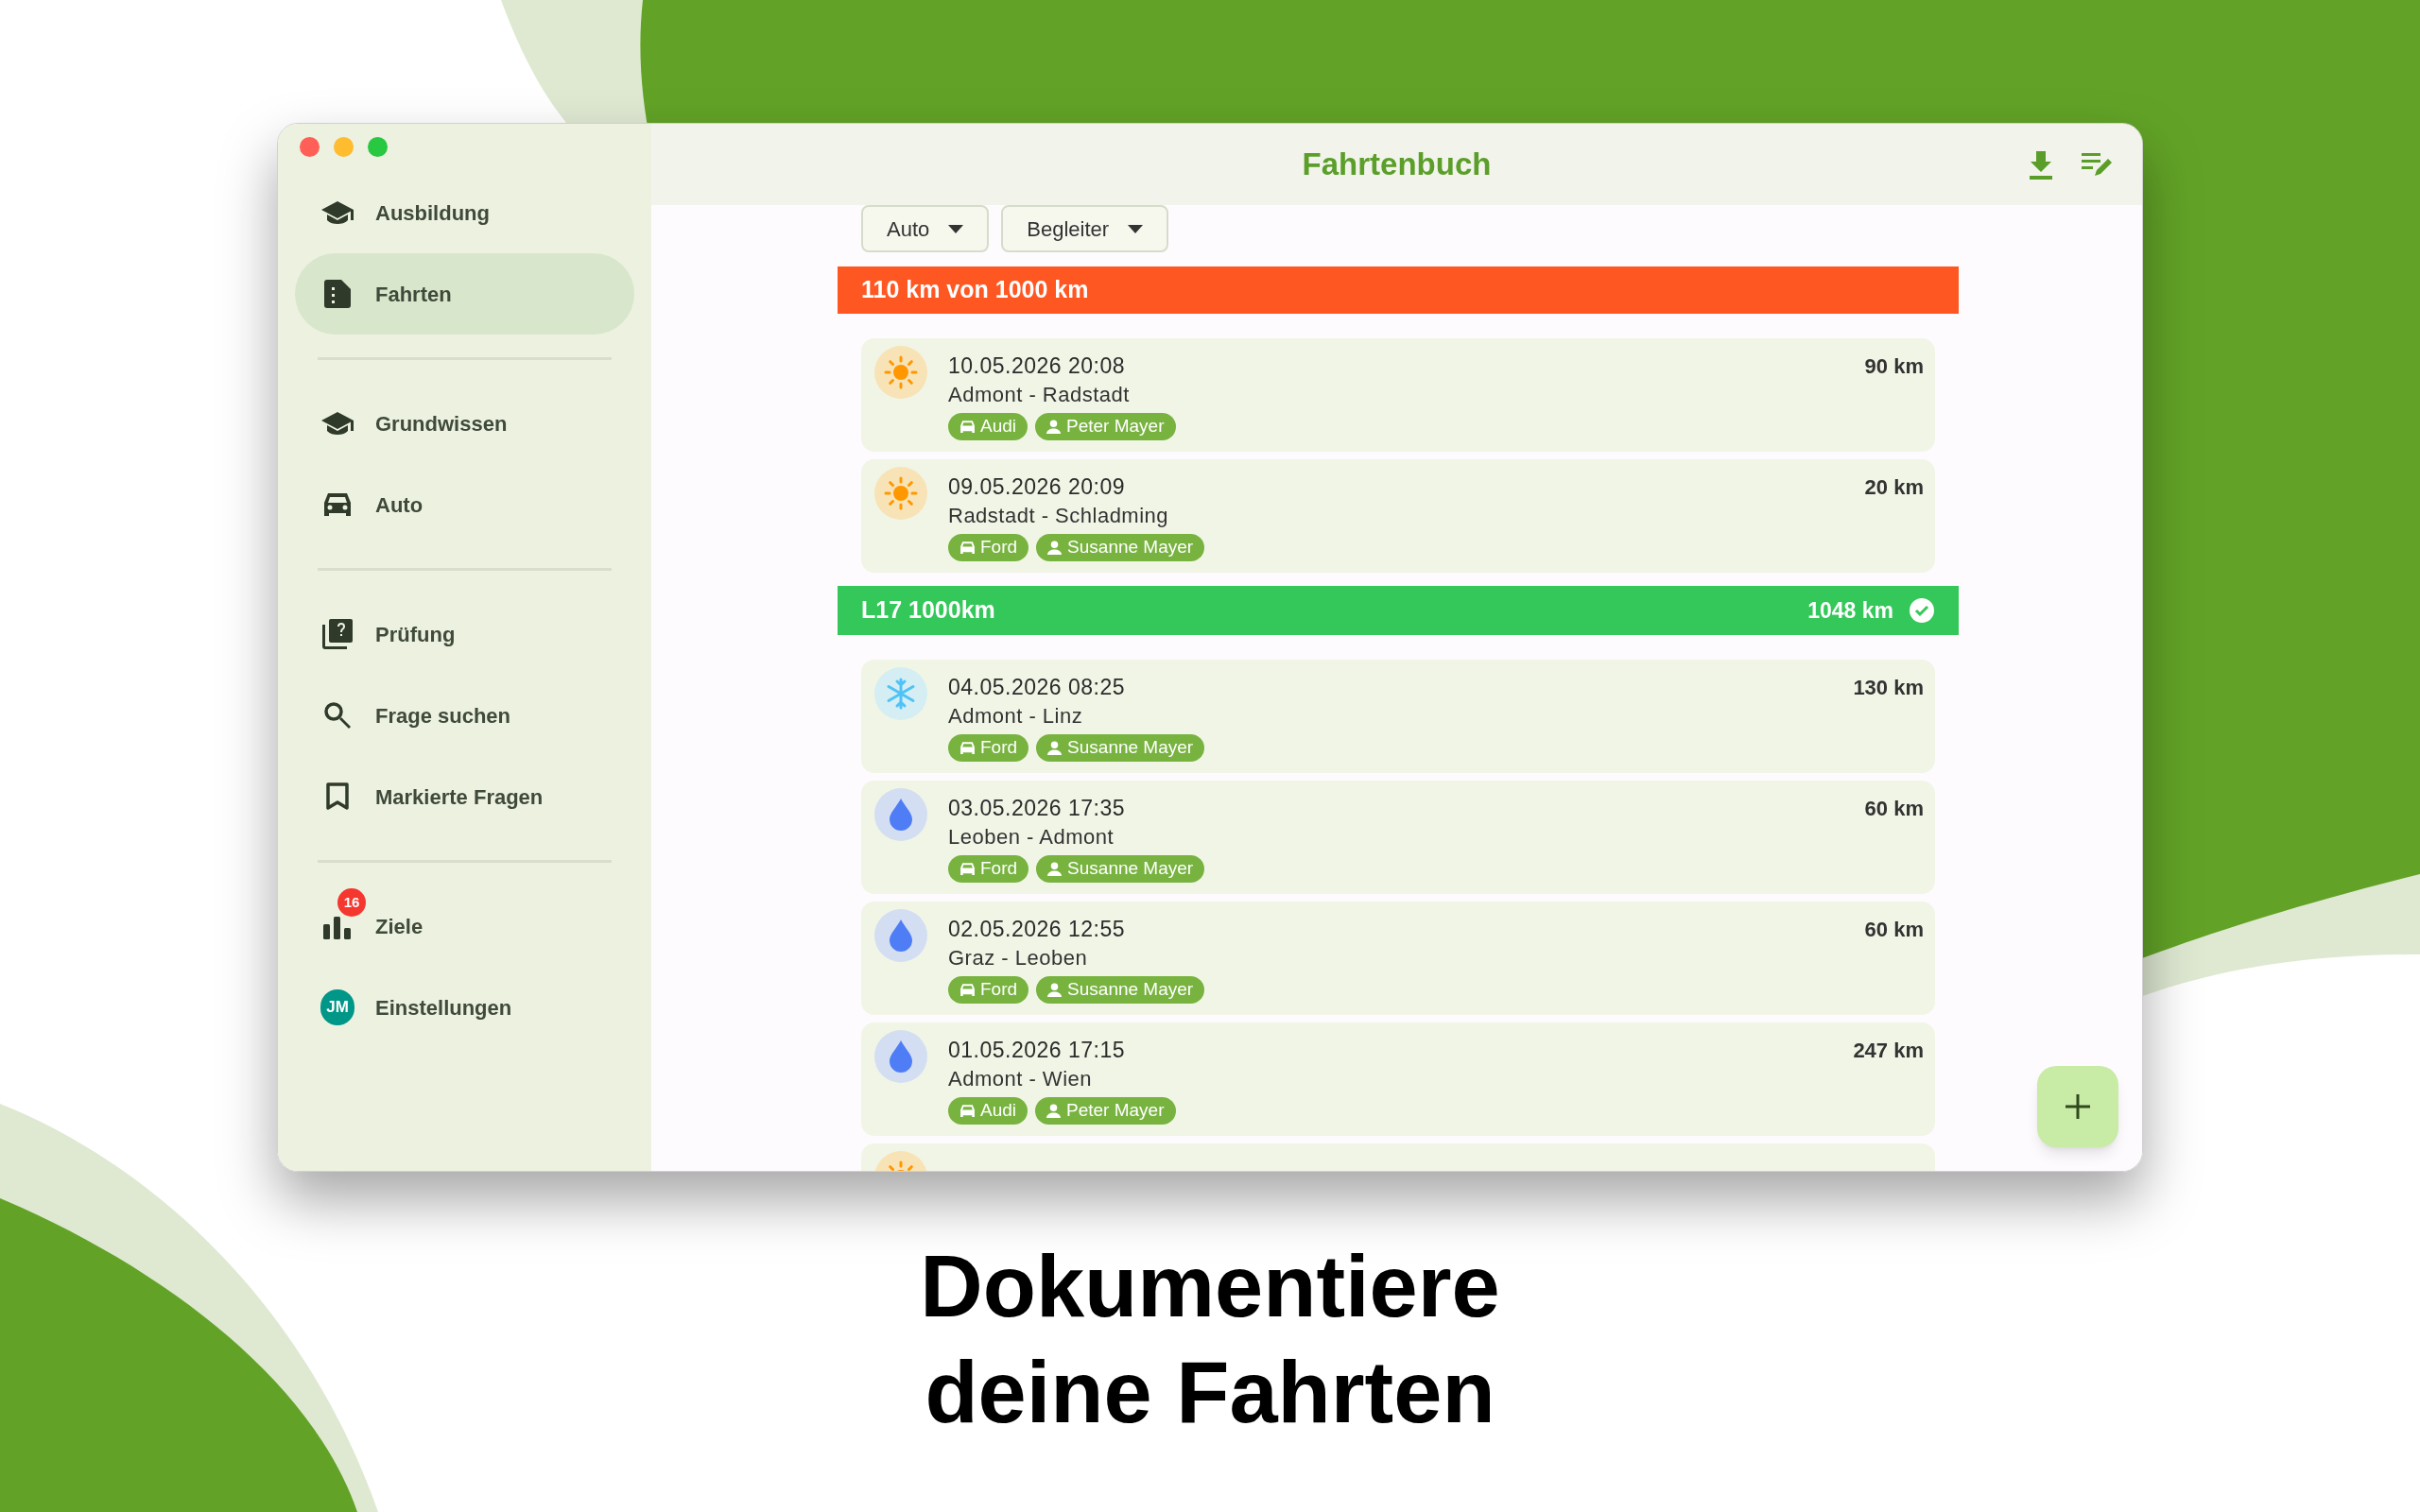 This screenshot has width=2420, height=1512. I want to click on trip-date: 10.05.2026 20:08, so click(1037, 366).